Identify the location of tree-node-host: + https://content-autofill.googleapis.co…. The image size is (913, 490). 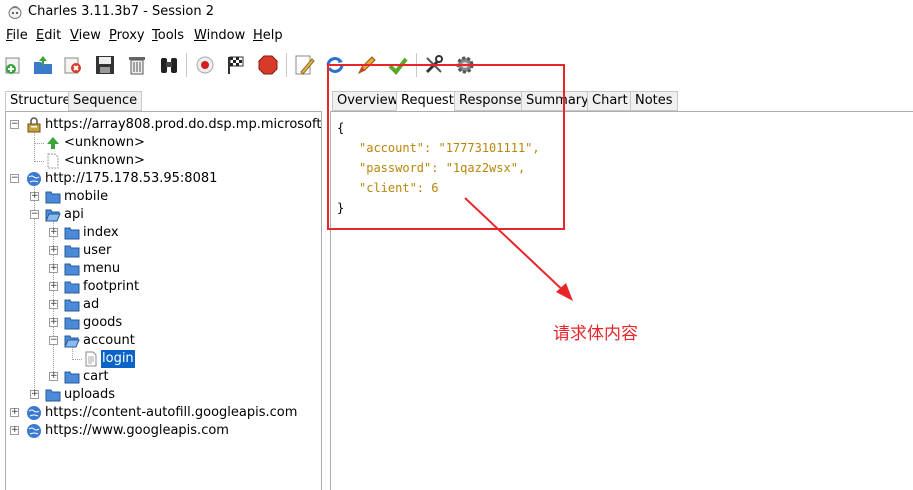
(163, 413).